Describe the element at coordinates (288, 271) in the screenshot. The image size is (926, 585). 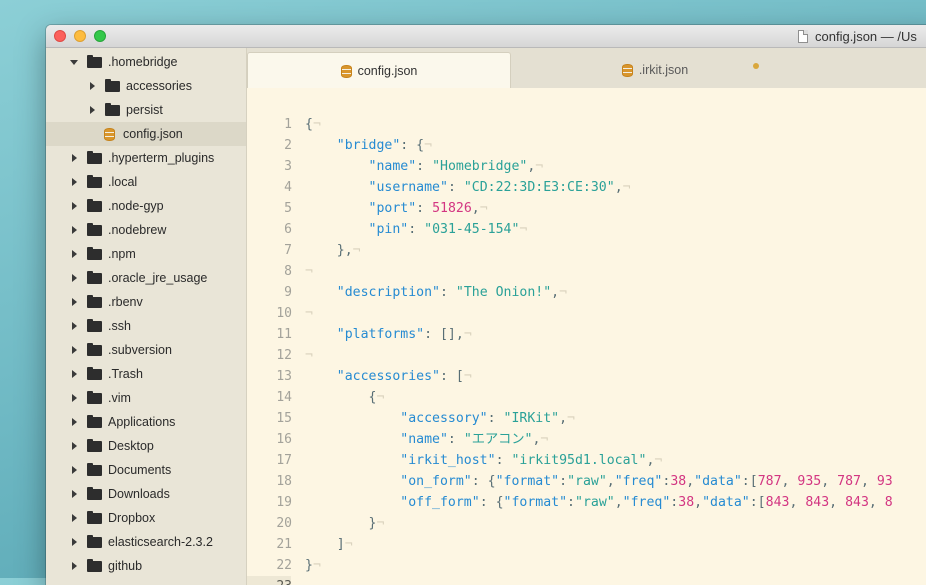
I see `line-number: 8` at that location.